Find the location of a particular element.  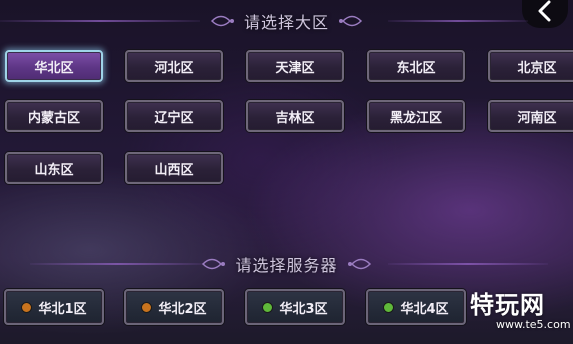

server-label: 华北2区 is located at coordinates (182, 309).